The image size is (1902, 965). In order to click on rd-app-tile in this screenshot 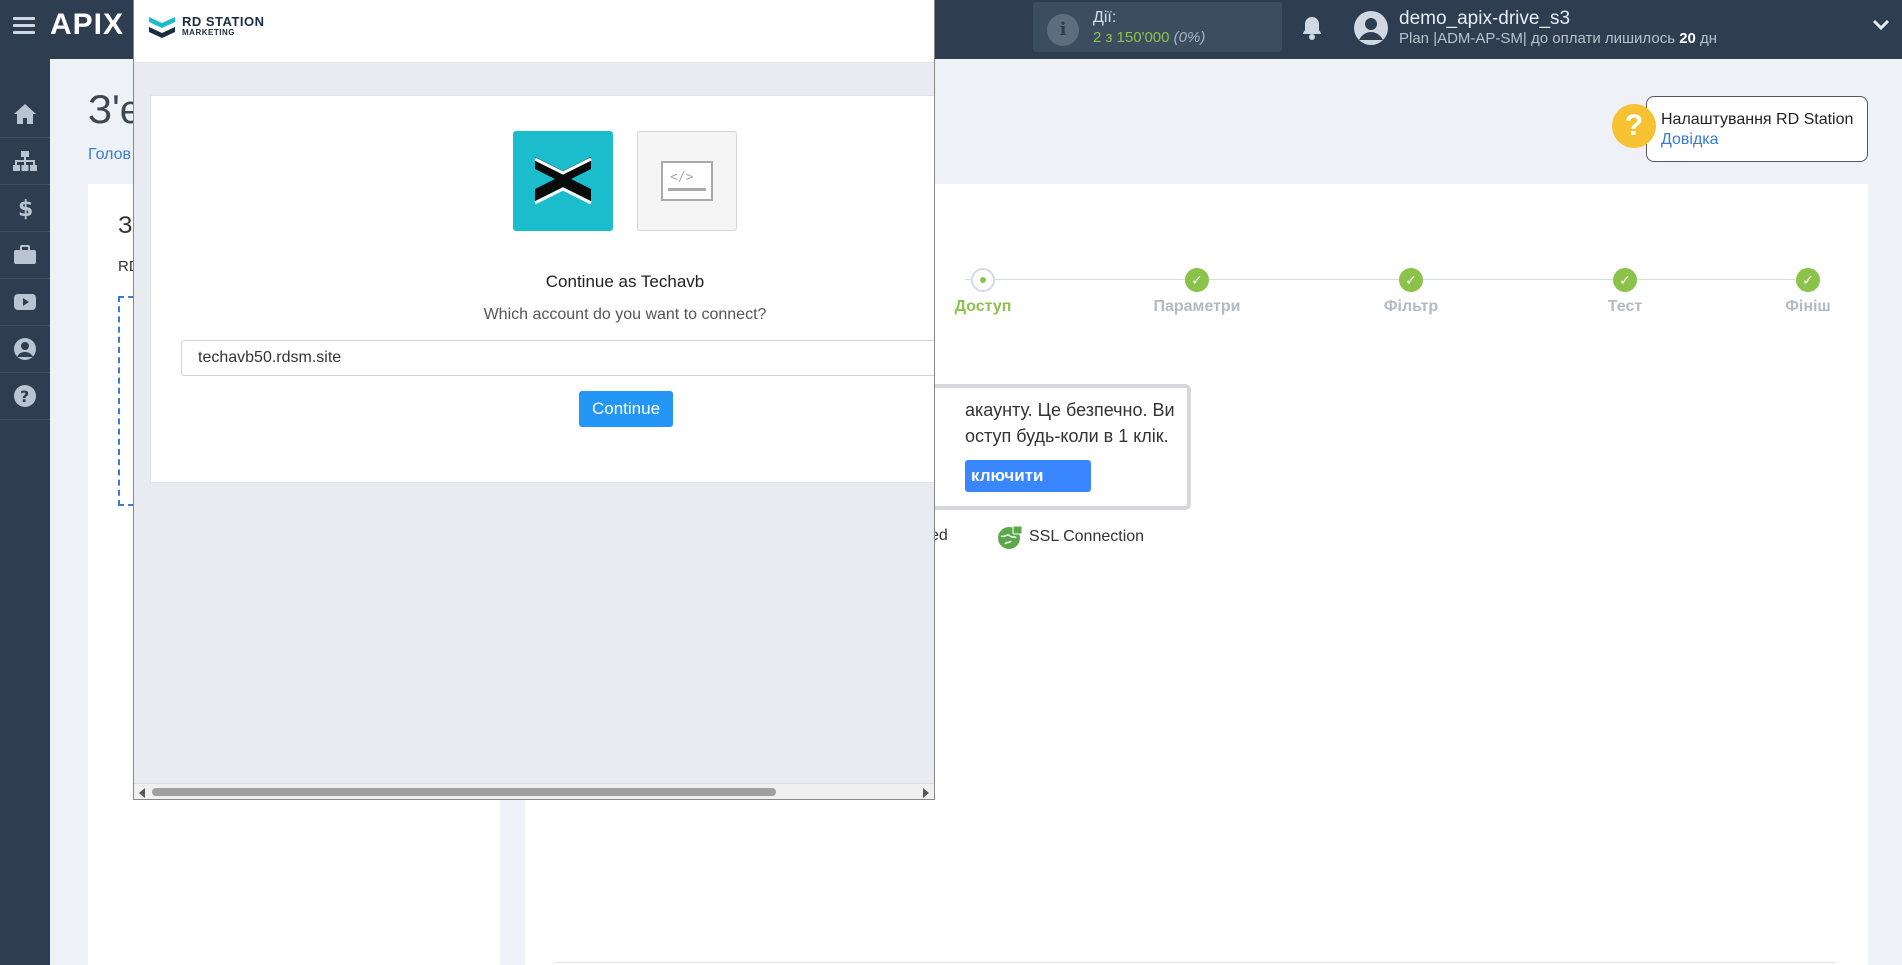, I will do `click(563, 181)`.